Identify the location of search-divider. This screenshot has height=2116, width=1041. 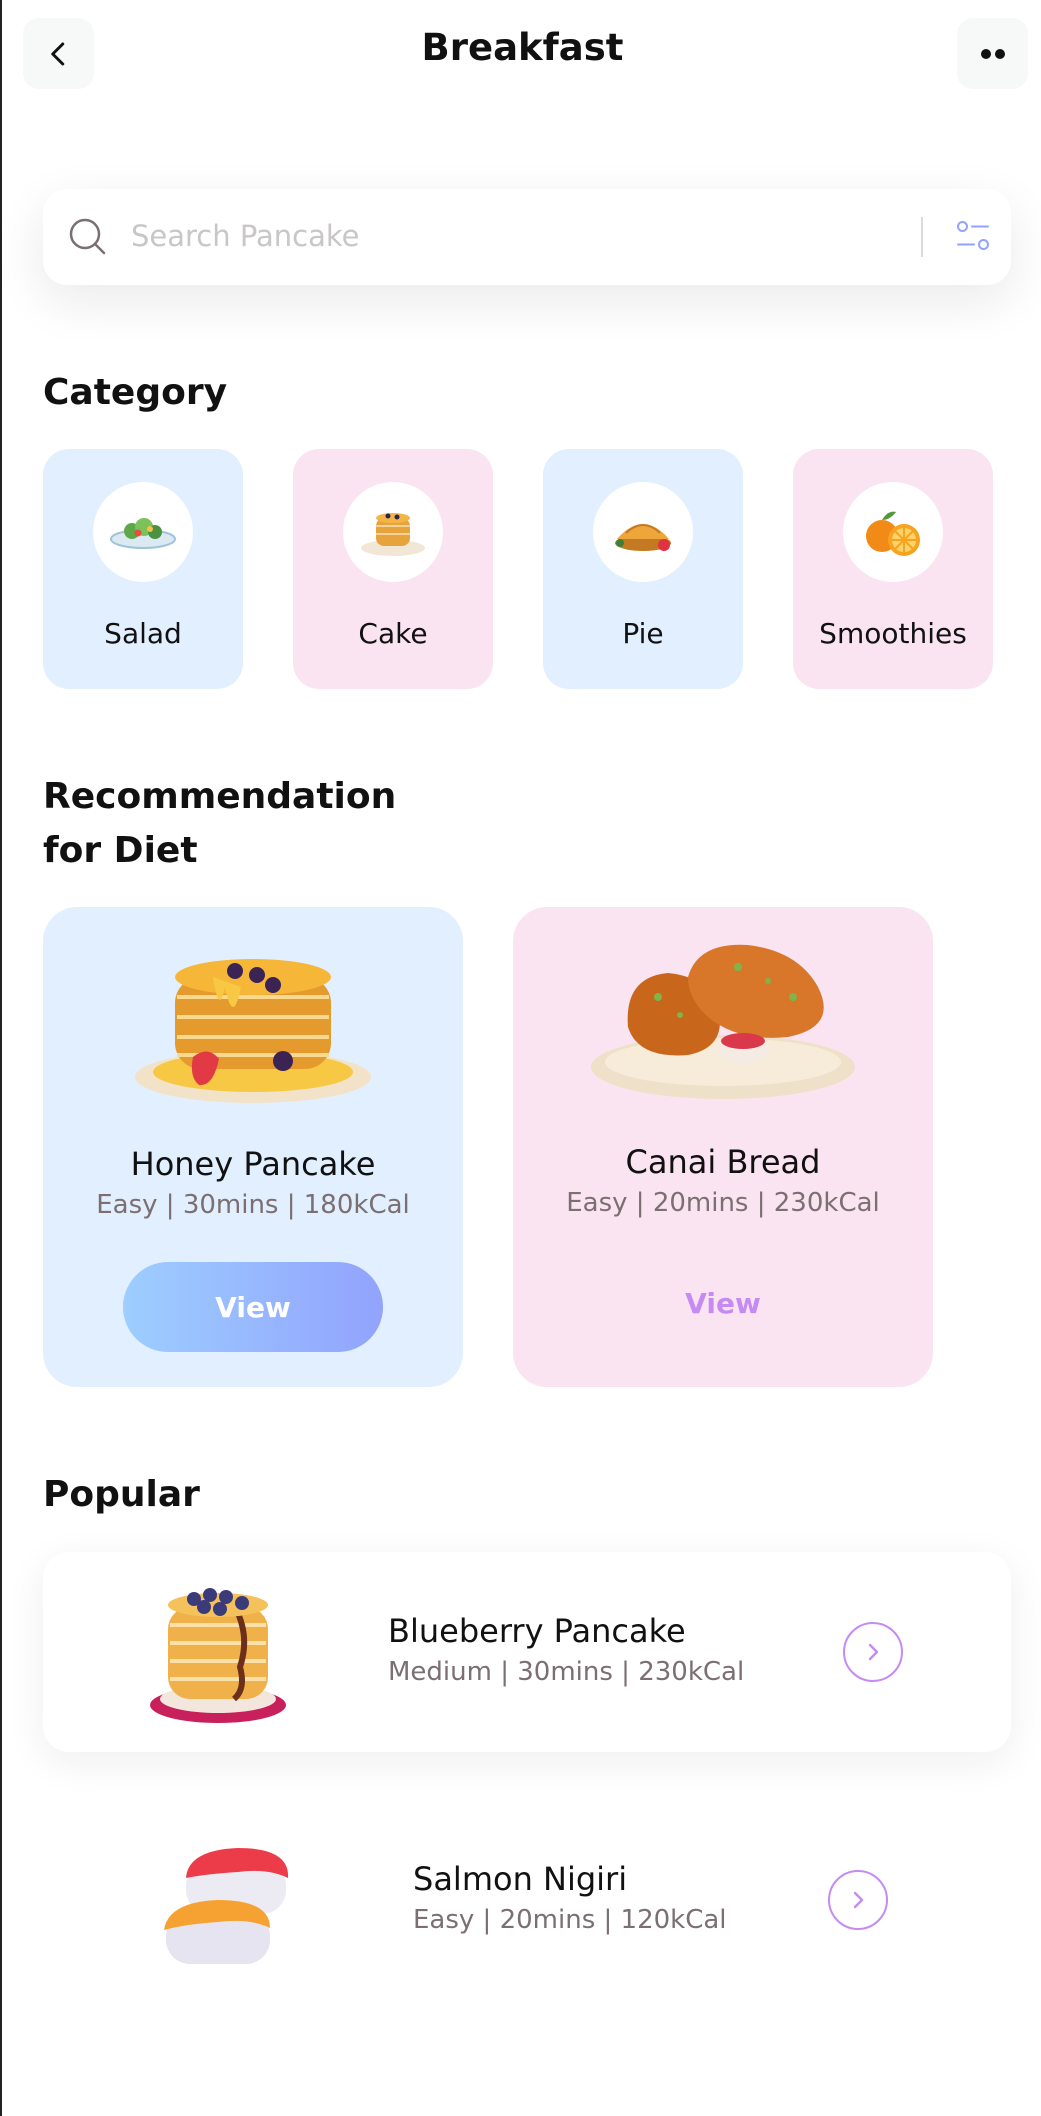
(922, 237).